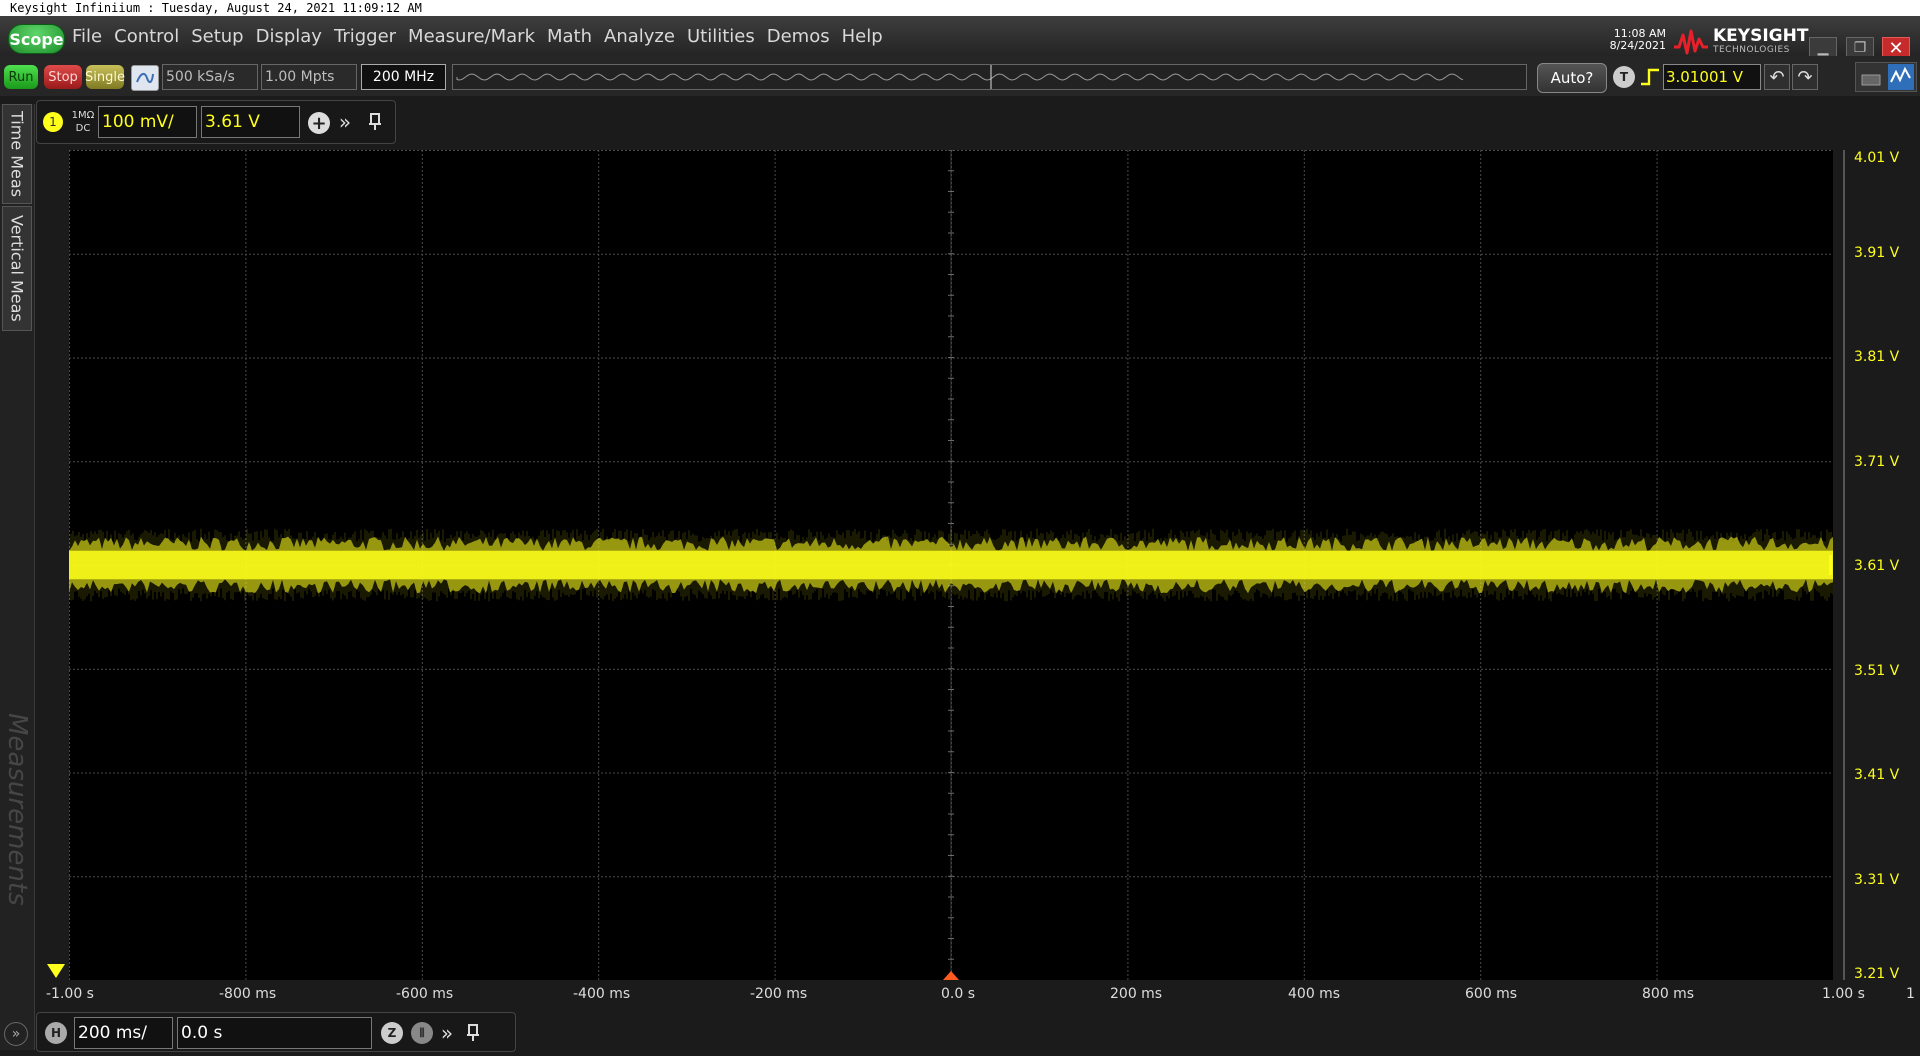 This screenshot has height=1056, width=1920. Describe the element at coordinates (602, 994) in the screenshot. I see `x-label: -400 ms` at that location.